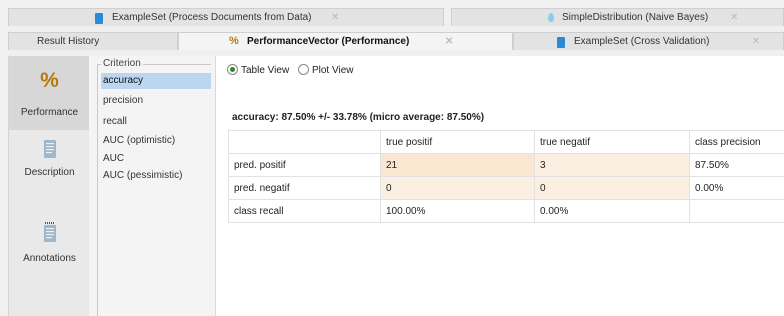  Describe the element at coordinates (642, 41) in the screenshot. I see `tab-label: ExampleSet (Cross Validation)` at that location.